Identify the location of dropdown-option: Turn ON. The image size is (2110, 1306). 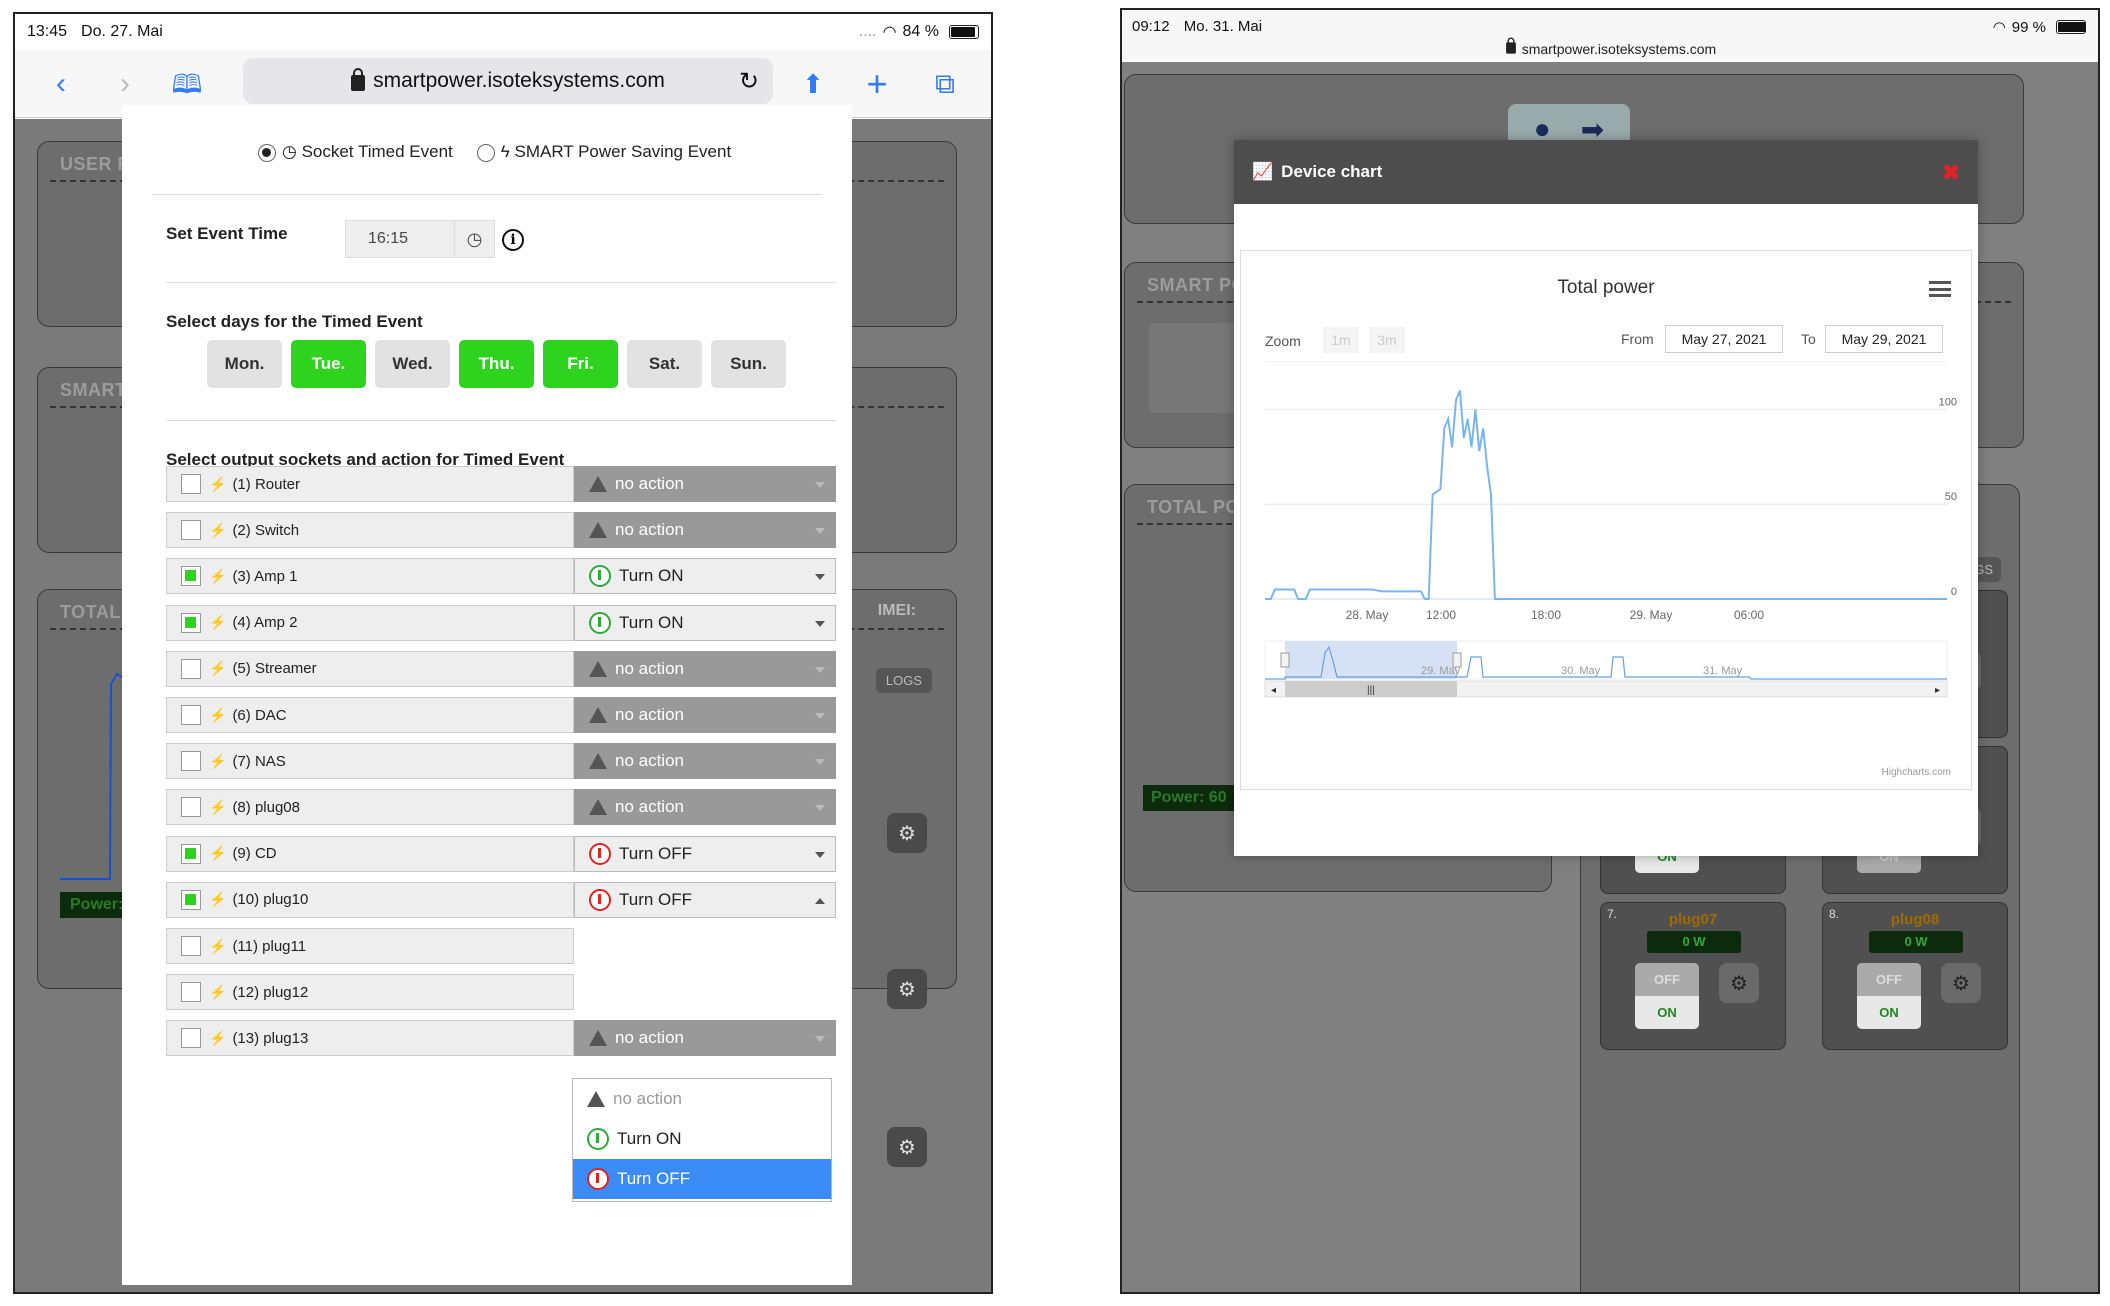
(702, 1139).